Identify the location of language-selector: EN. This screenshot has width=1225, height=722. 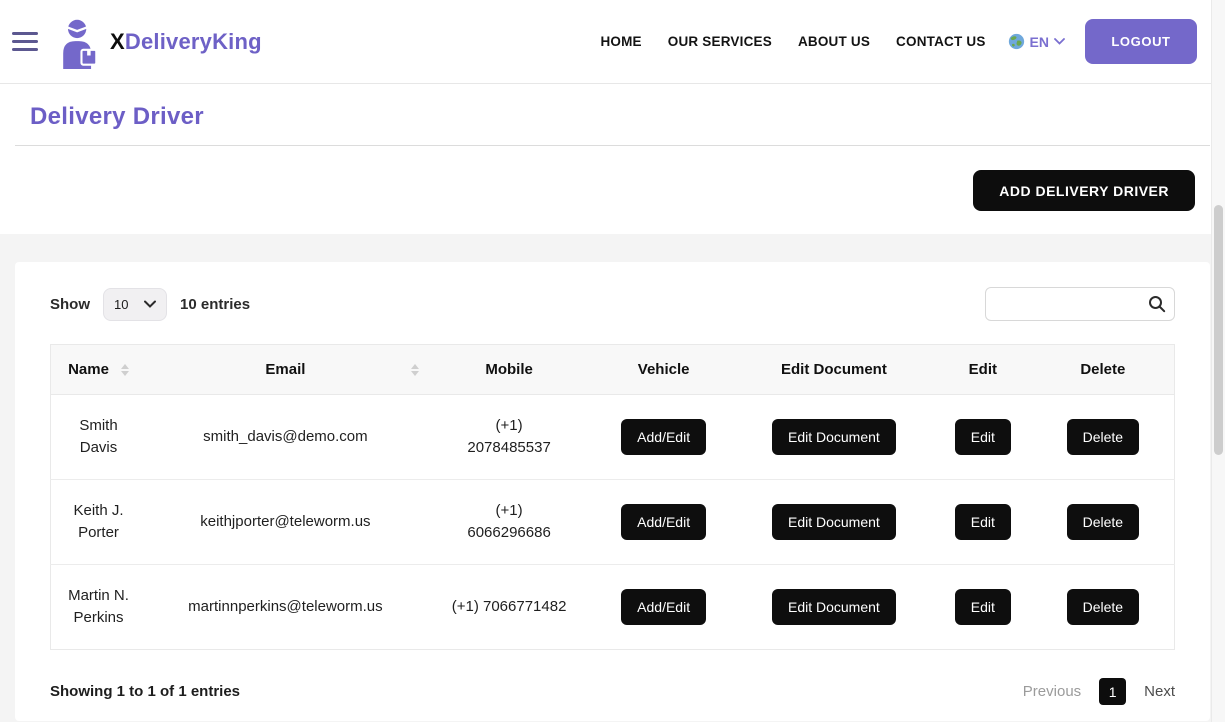
(1036, 41).